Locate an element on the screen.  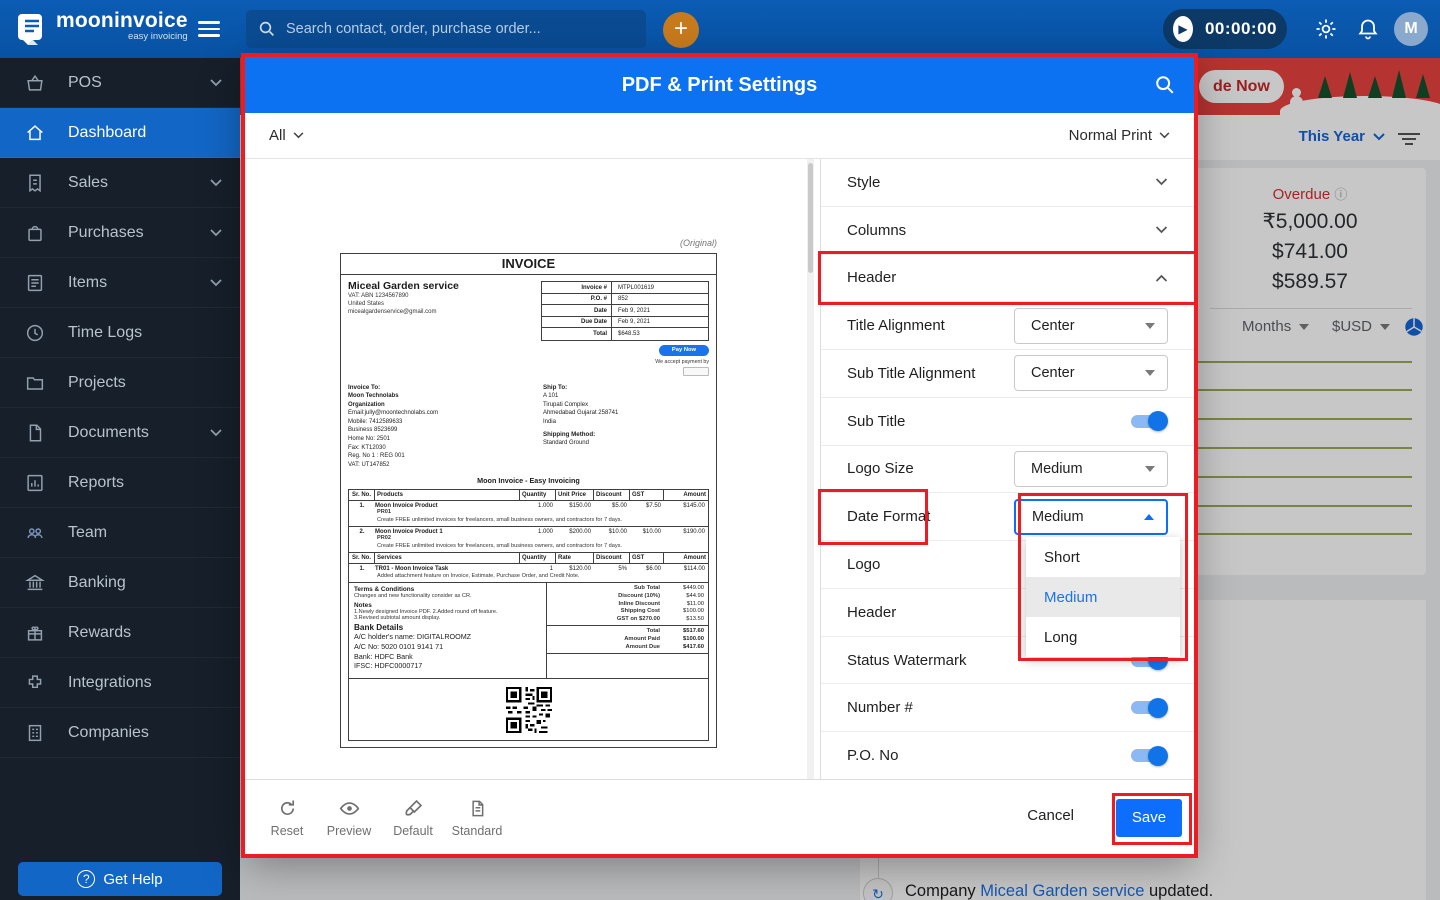
modal-search-icon is located at coordinates (1165, 85).